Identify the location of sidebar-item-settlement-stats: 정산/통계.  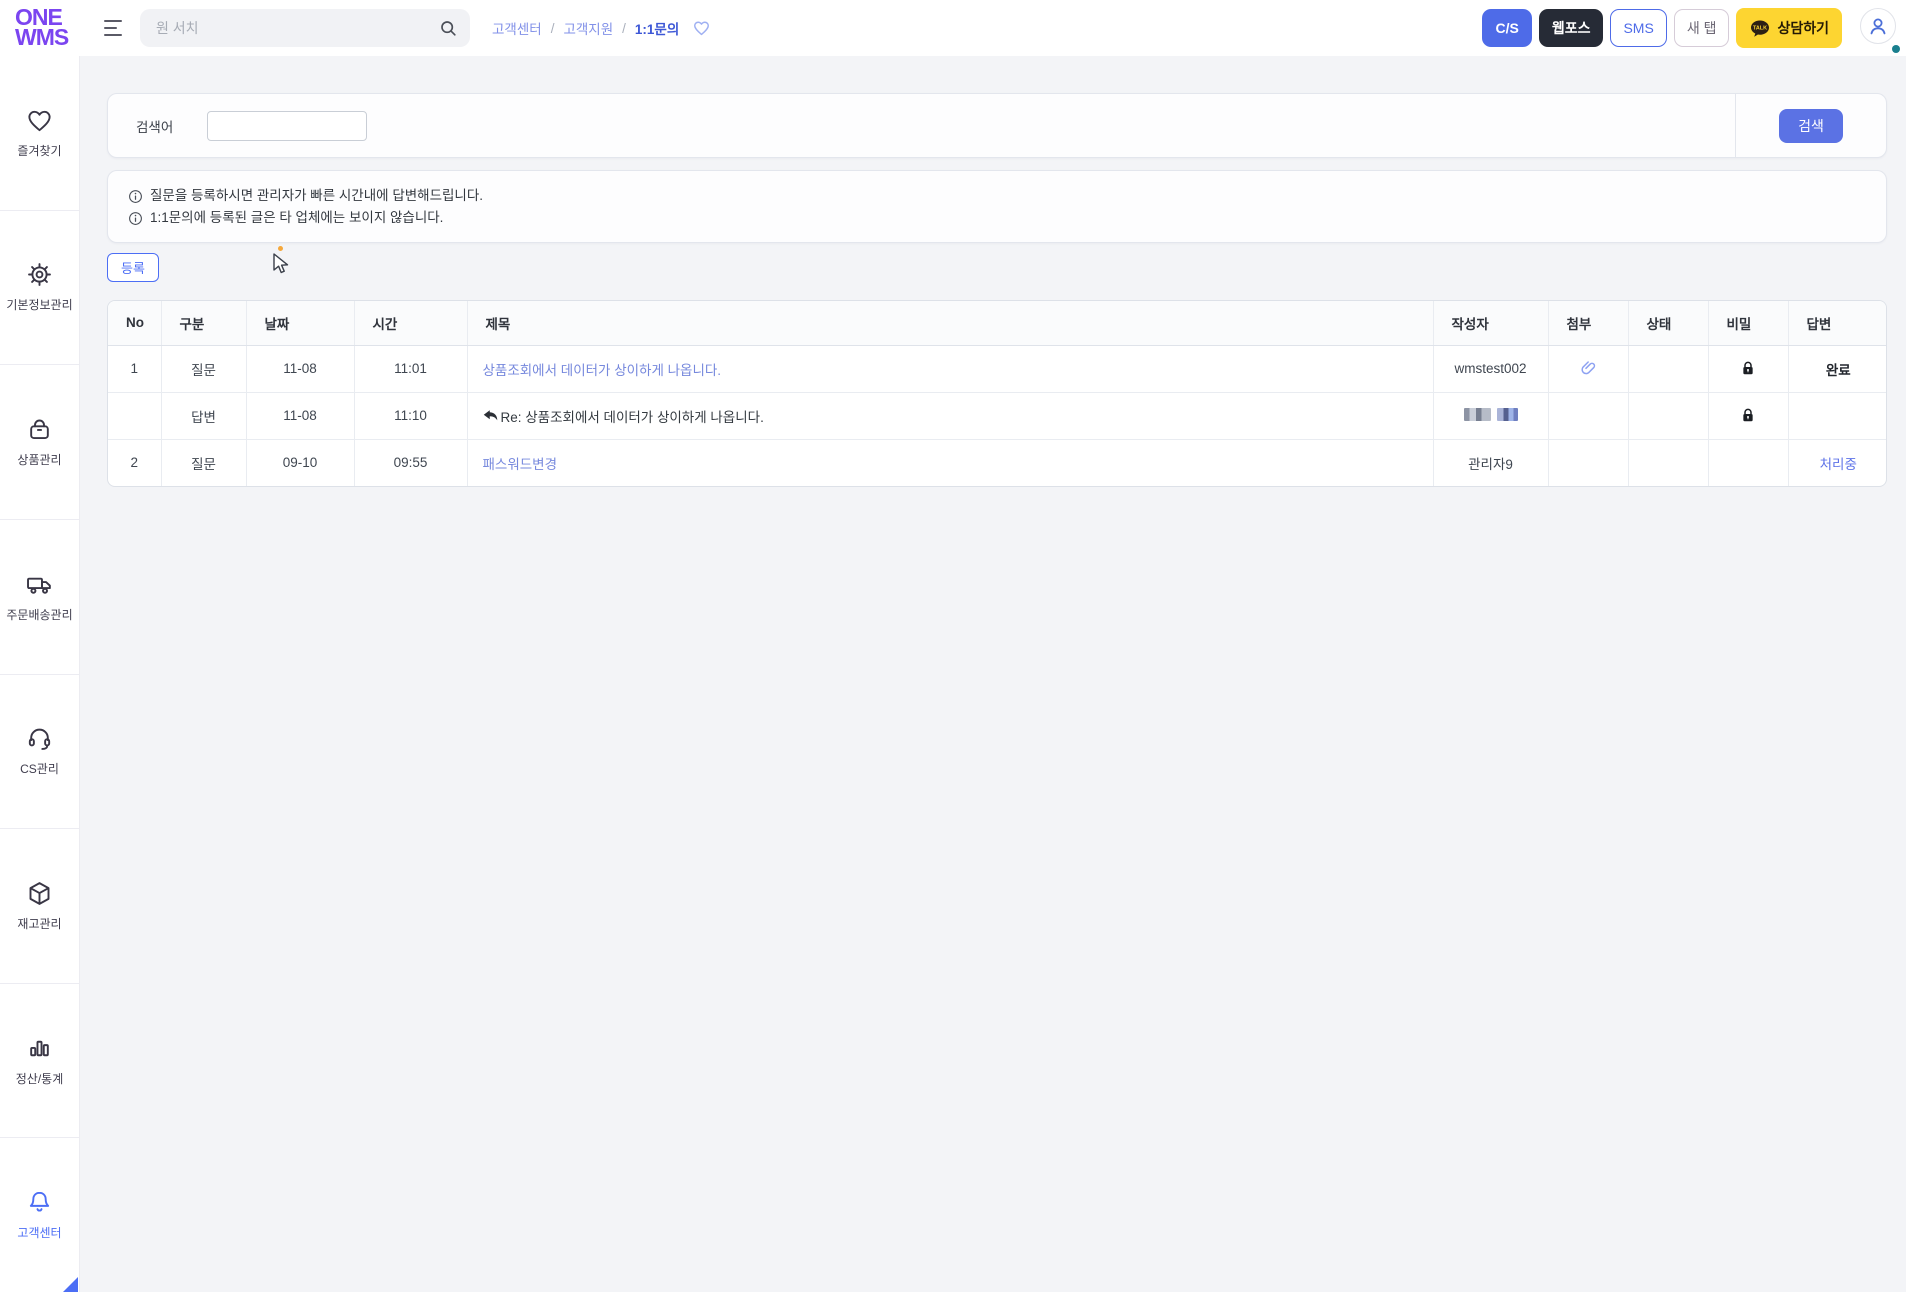
(39, 1060).